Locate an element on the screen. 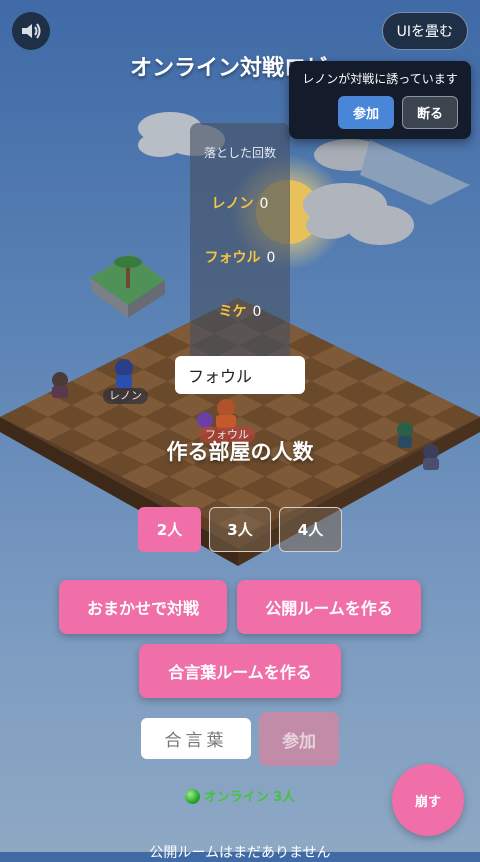  floating-island is located at coordinates (127, 286).